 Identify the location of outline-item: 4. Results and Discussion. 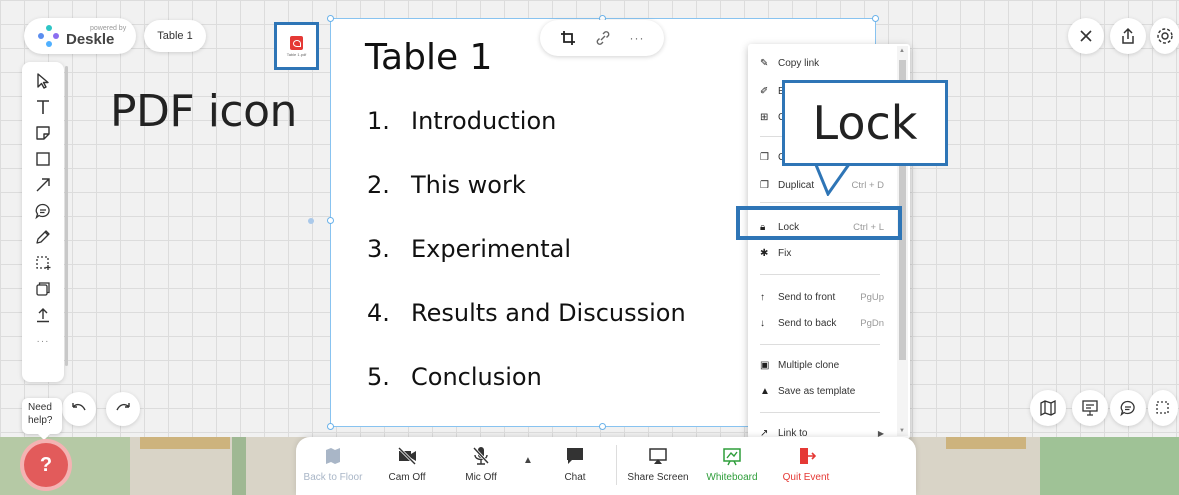
(526, 313).